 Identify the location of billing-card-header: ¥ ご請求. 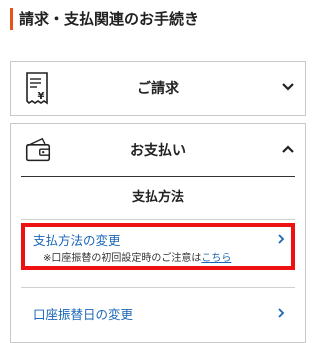
(158, 89).